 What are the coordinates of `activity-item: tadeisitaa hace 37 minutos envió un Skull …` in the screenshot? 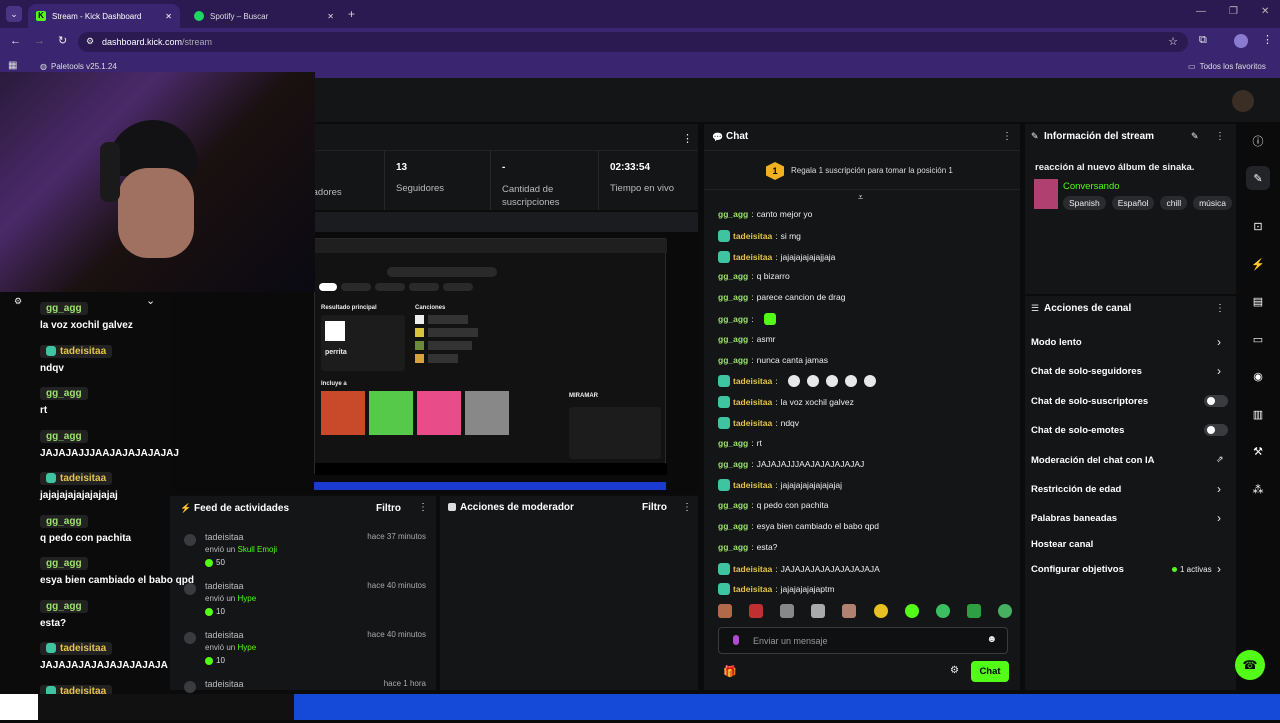 It's located at (305, 552).